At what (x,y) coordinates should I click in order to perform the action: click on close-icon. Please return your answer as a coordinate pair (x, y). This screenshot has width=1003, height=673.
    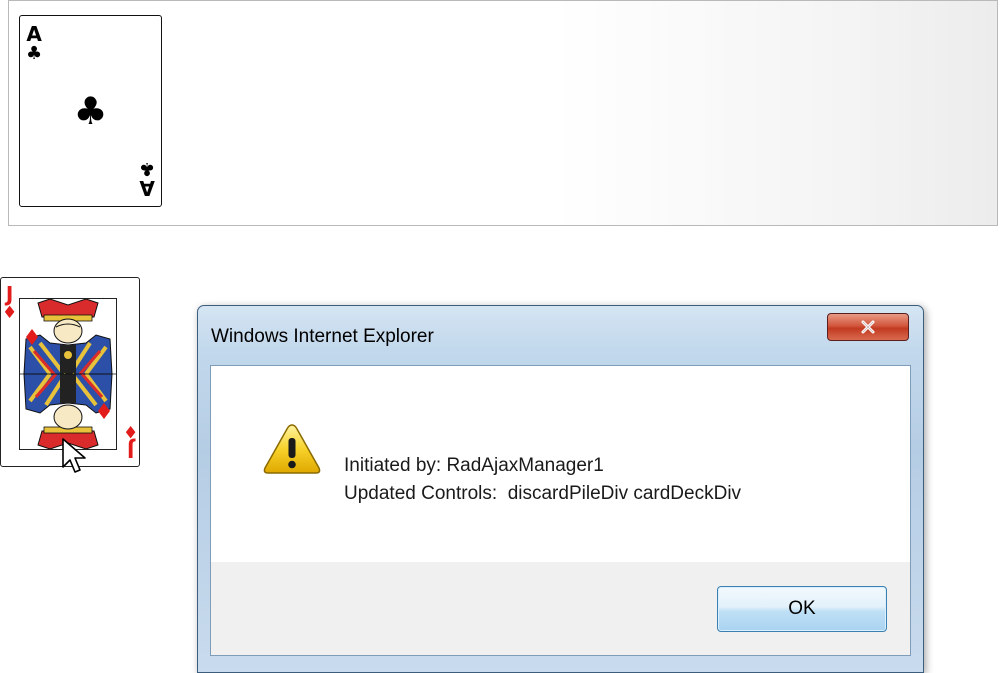
    Looking at the image, I should click on (868, 327).